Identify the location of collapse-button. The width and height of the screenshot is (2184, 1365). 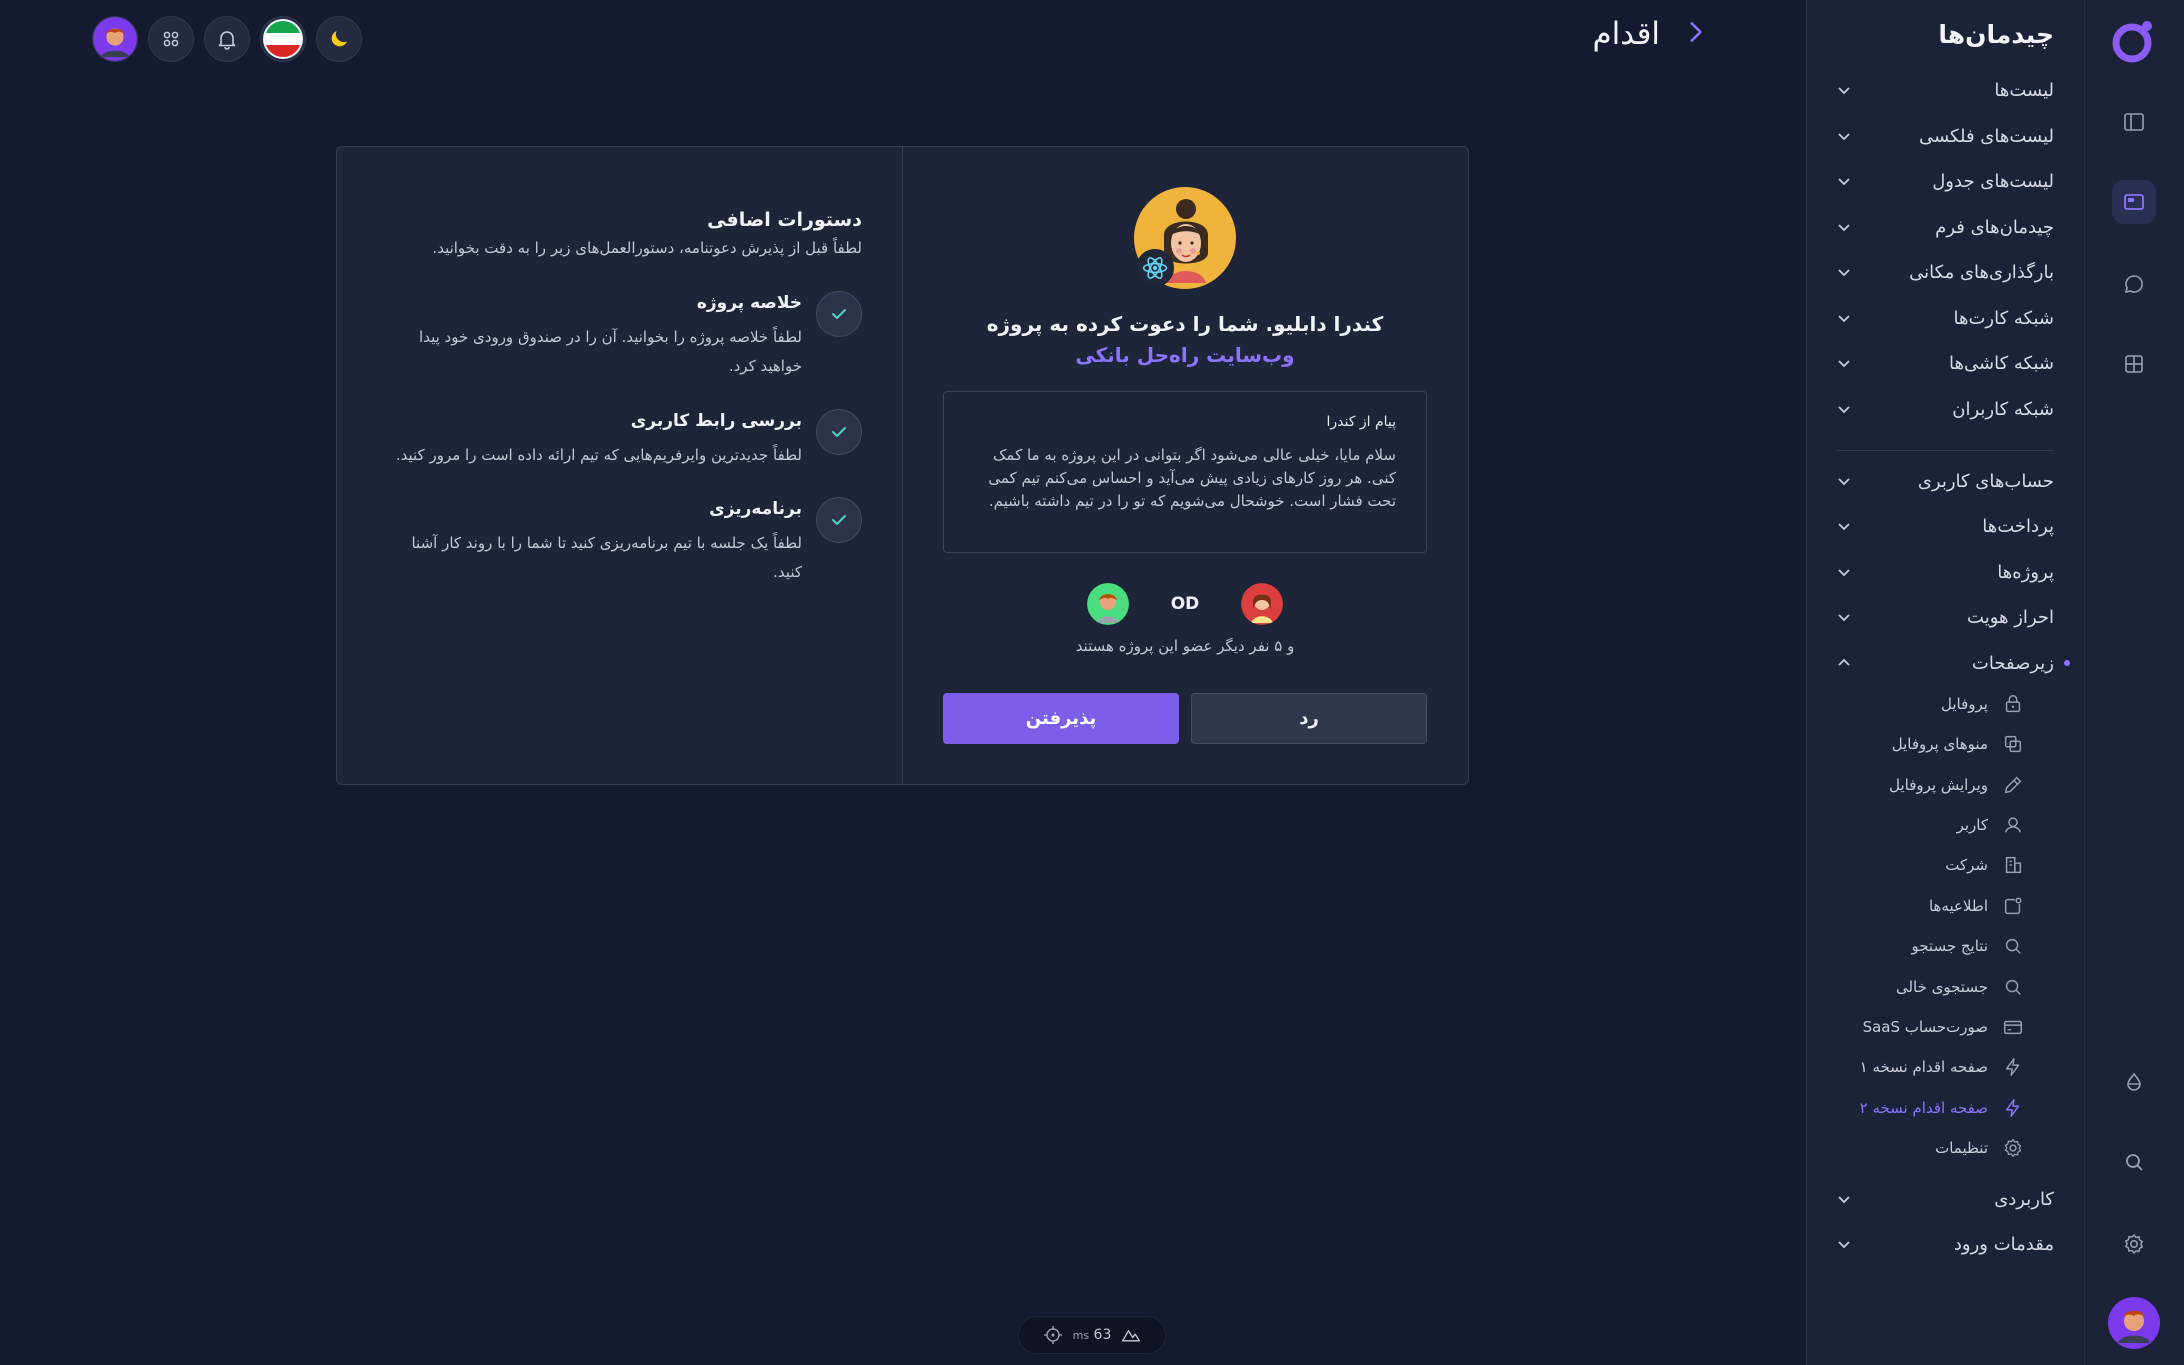
(1695, 34).